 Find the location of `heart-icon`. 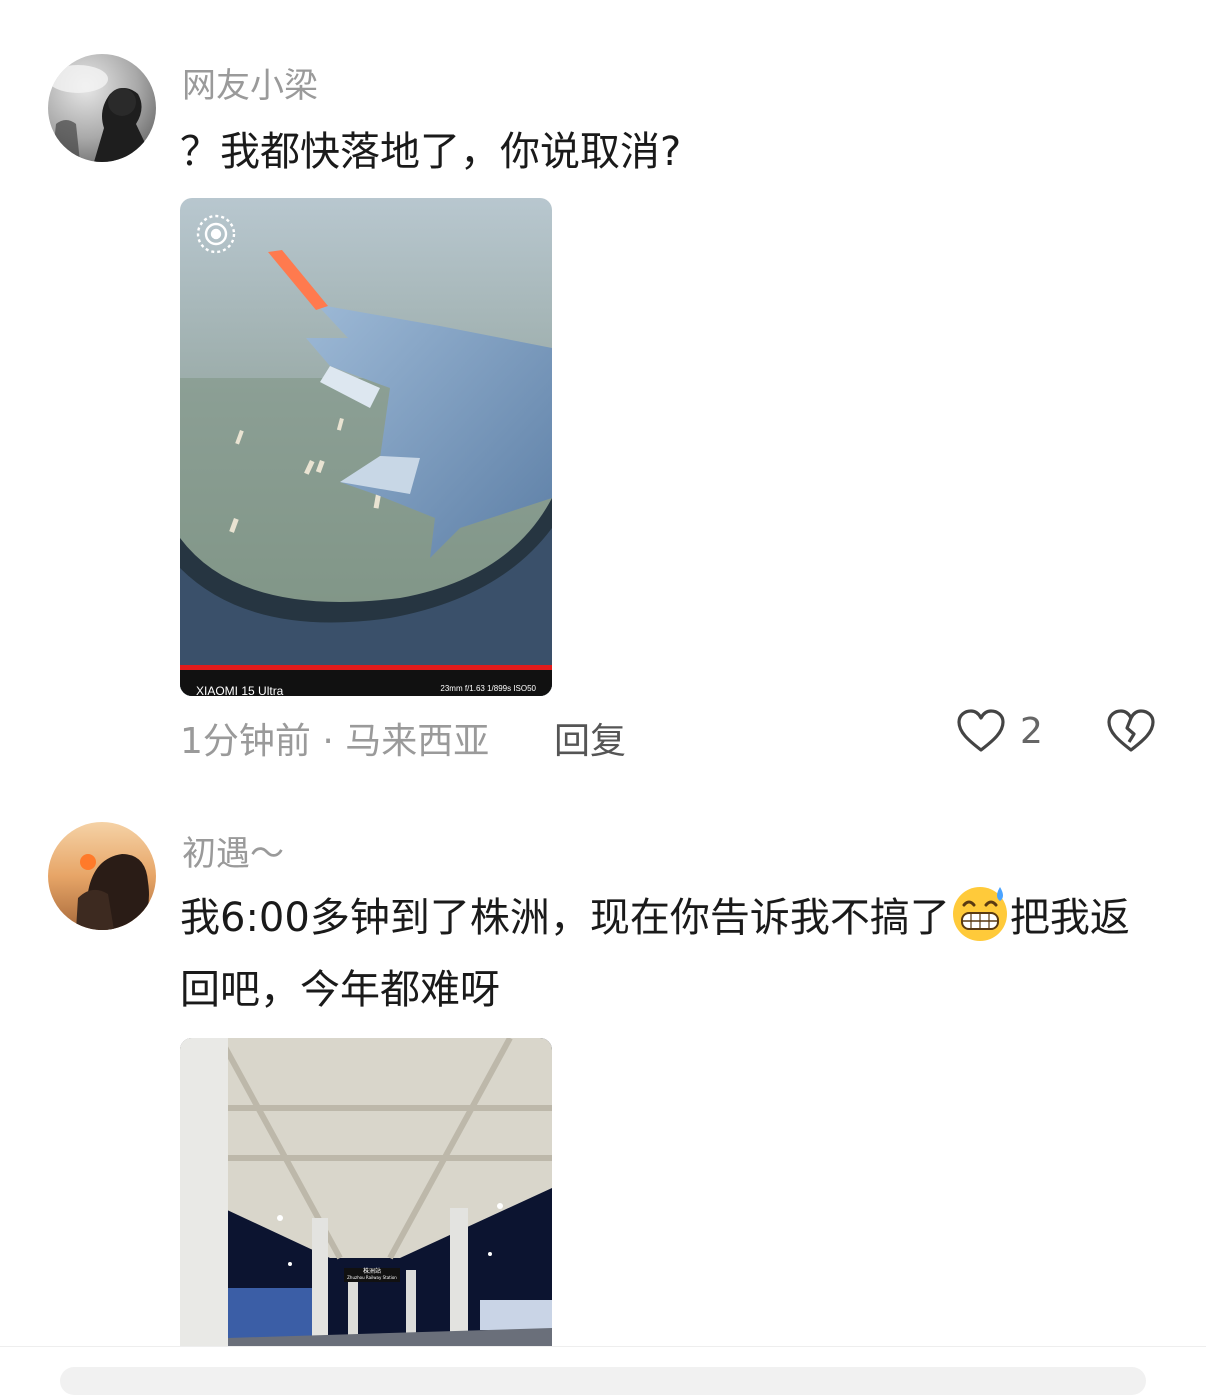

heart-icon is located at coordinates (981, 730).